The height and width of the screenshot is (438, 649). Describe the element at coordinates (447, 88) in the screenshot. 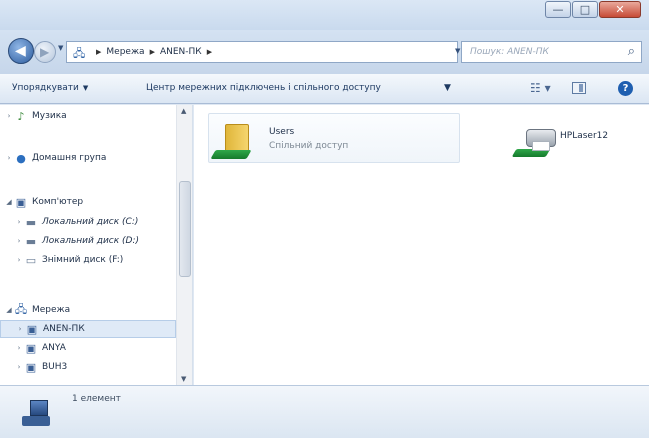

I see `more-commands-icon: ▼` at that location.